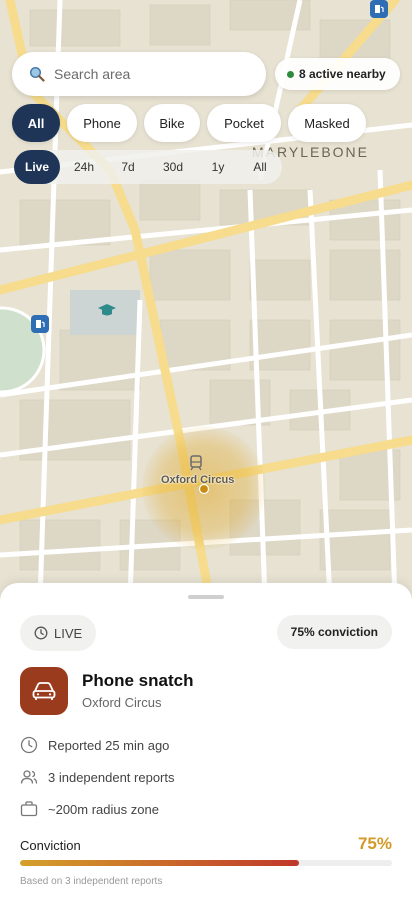  Describe the element at coordinates (111, 777) in the screenshot. I see `reports-count-text: 3 independent reports` at that location.